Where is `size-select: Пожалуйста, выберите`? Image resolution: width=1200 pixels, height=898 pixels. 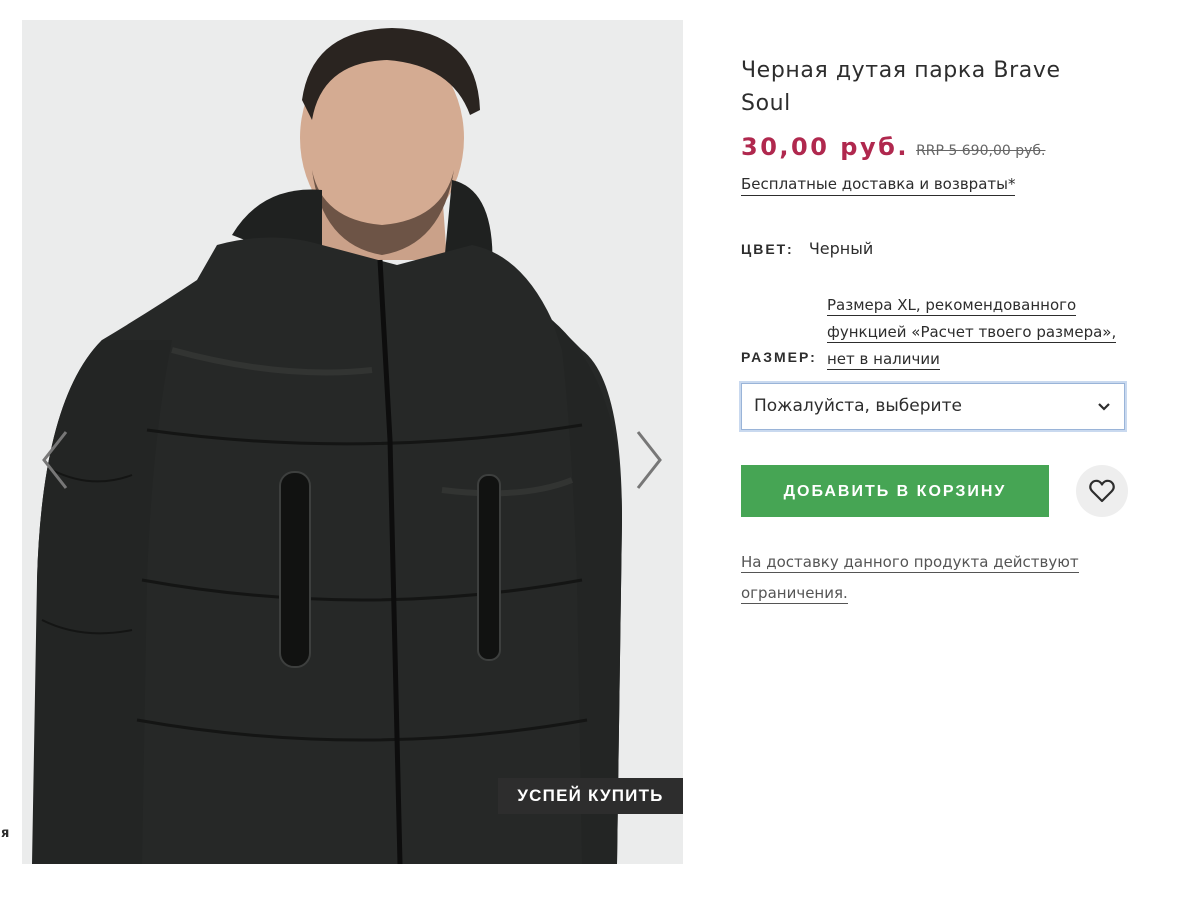 size-select: Пожалуйста, выберите is located at coordinates (933, 406).